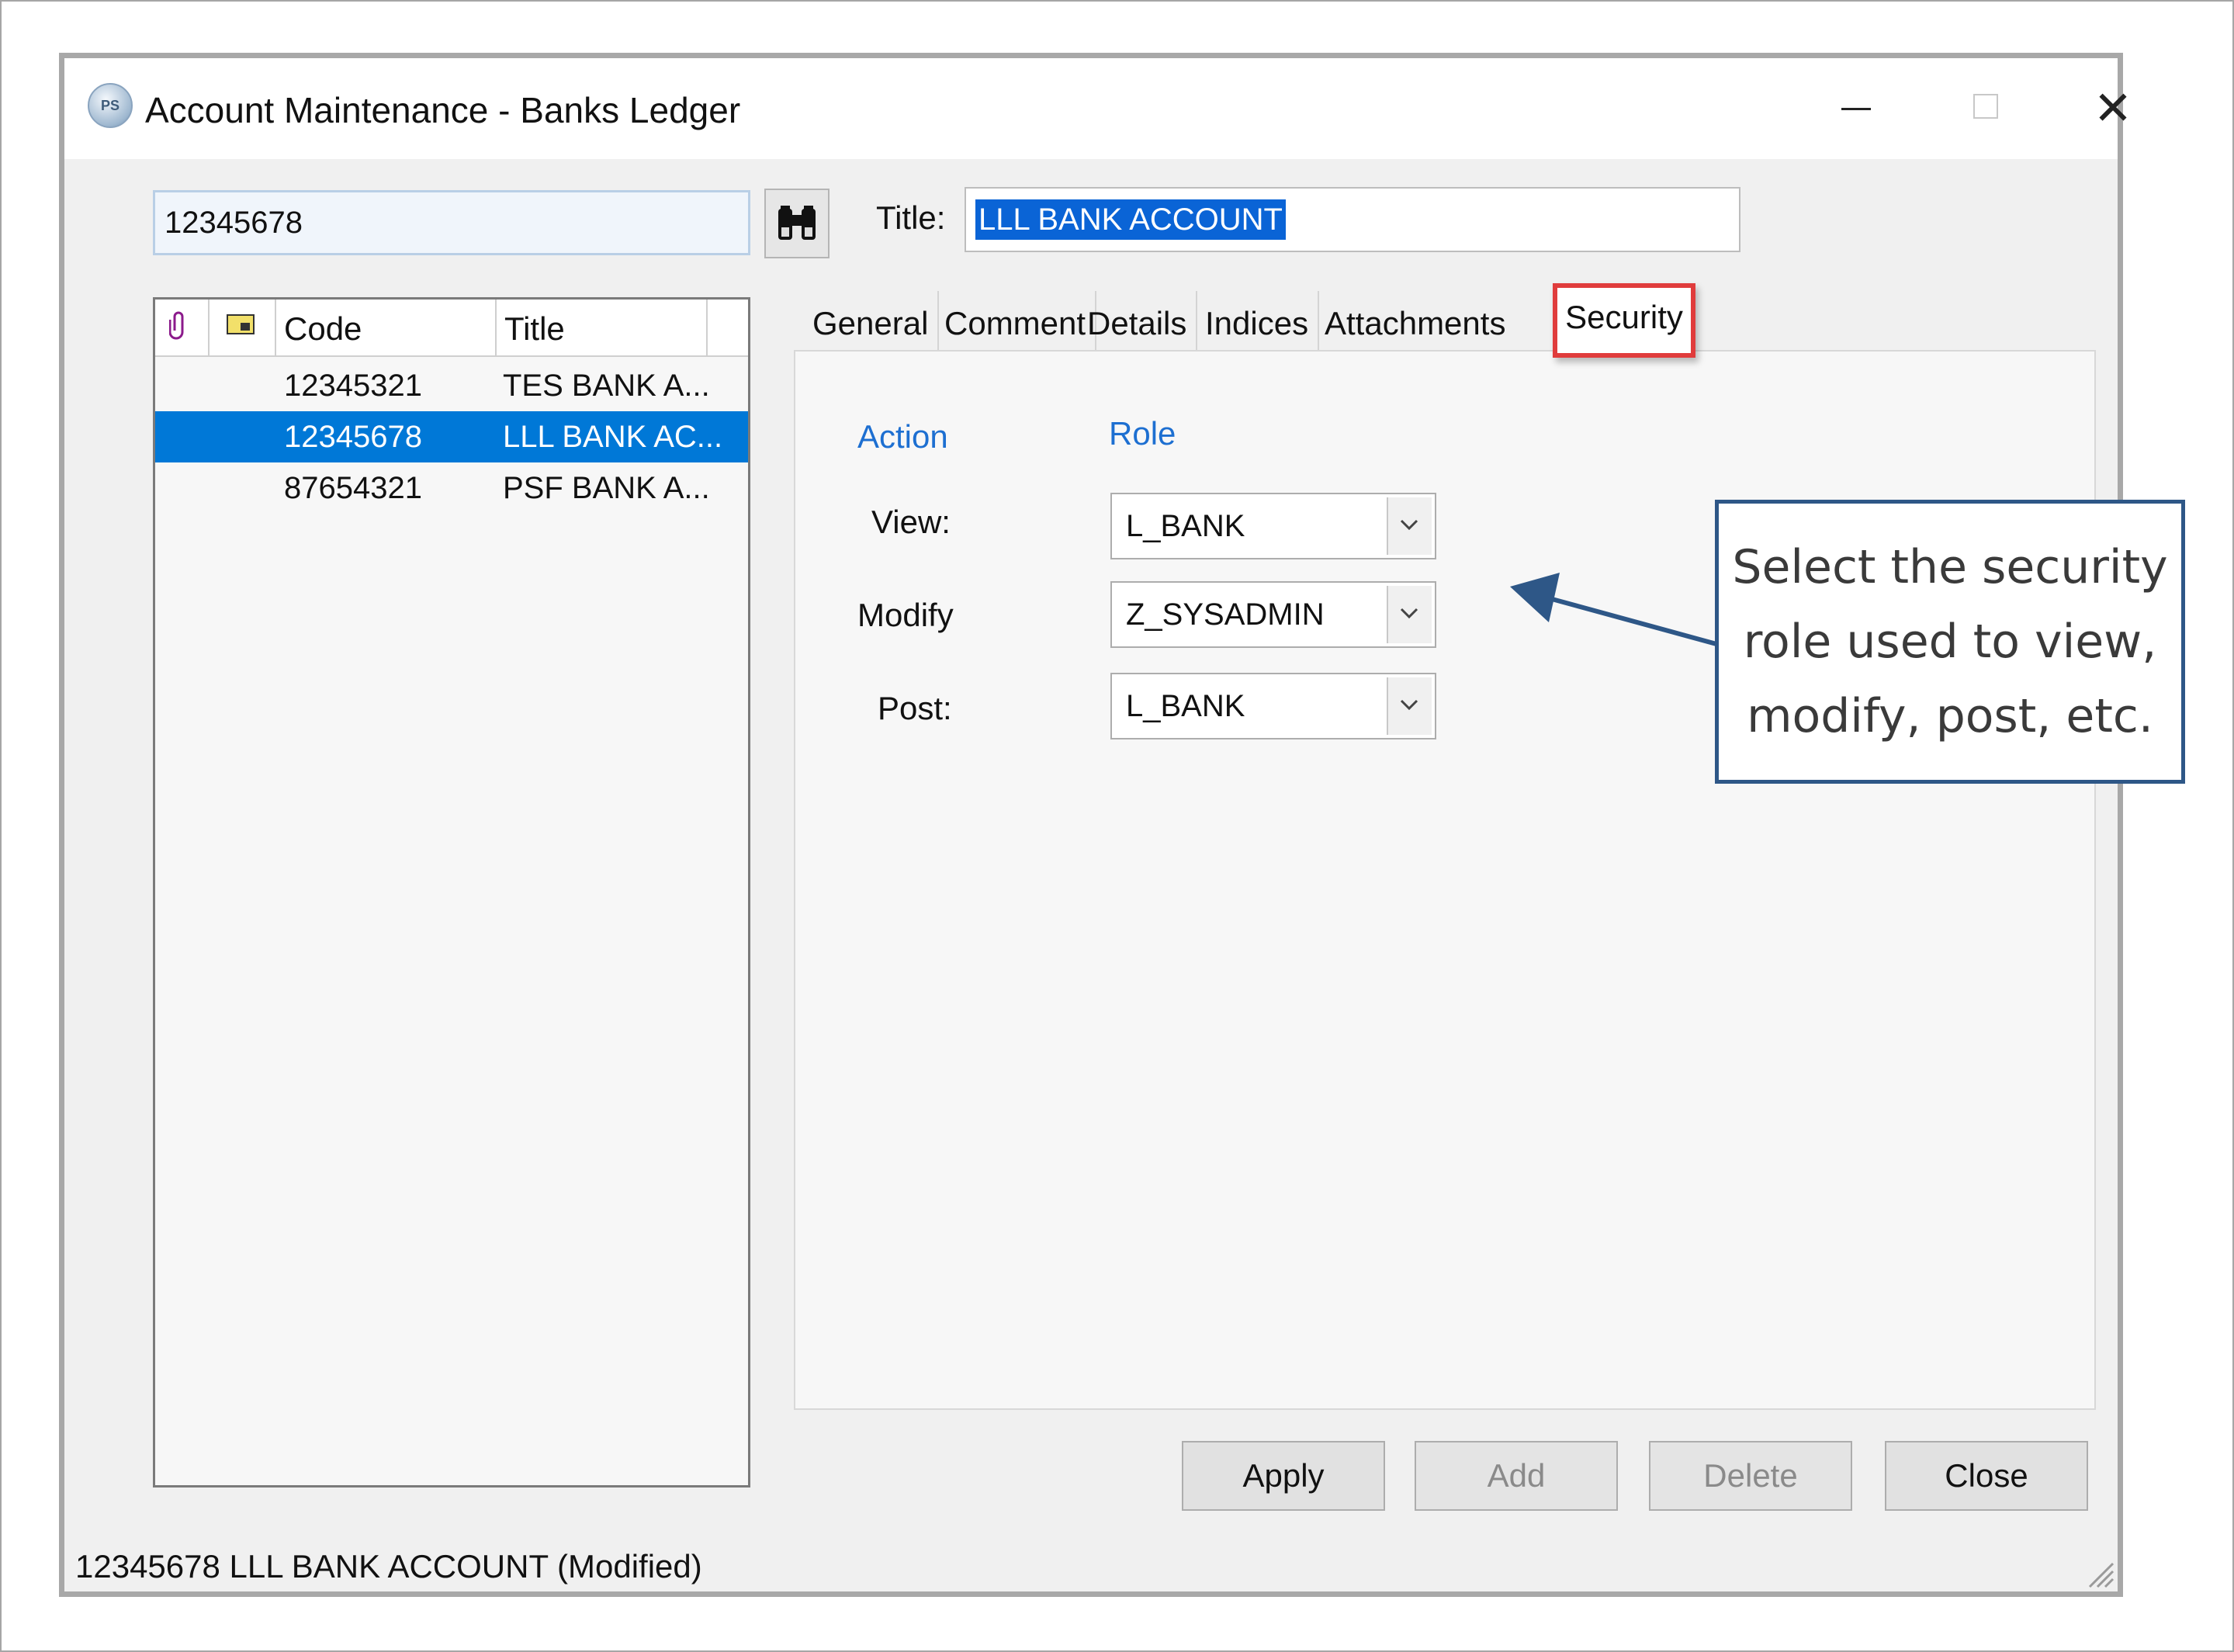  What do you see at coordinates (1950, 567) in the screenshot?
I see `callout-line: Select the security` at bounding box center [1950, 567].